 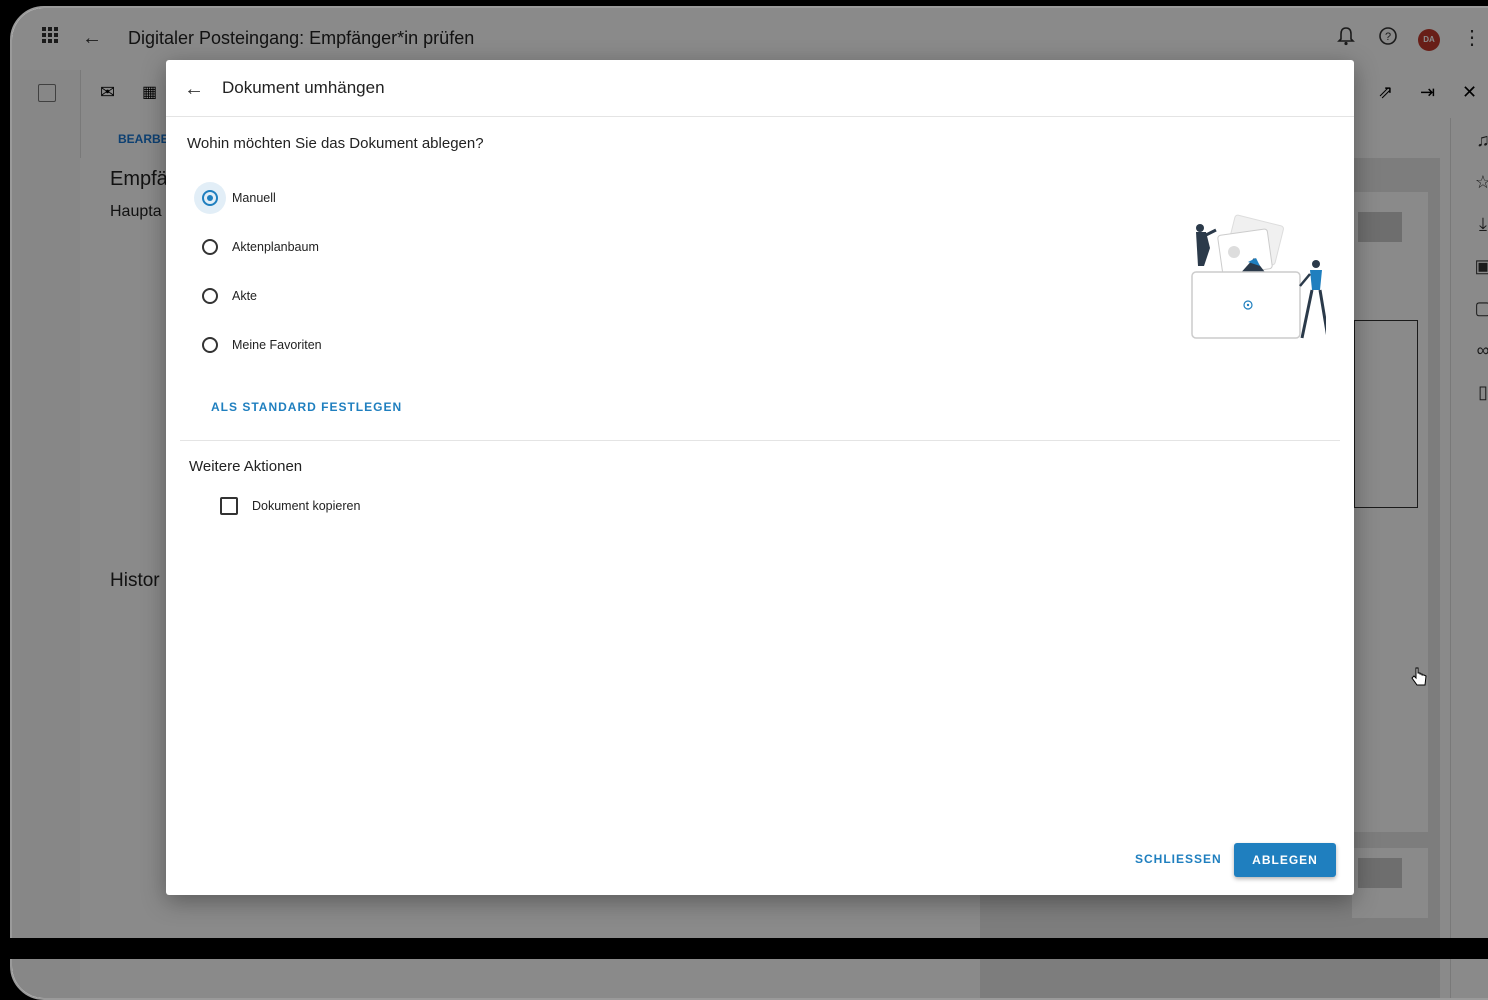 What do you see at coordinates (335, 143) in the screenshot?
I see `destination-question: Wohin möchten Sie das Dokument ablegen?` at bounding box center [335, 143].